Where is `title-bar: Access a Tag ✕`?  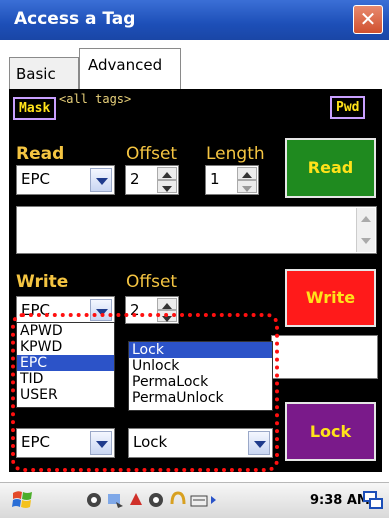
title-bar: Access a Tag ✕ is located at coordinates (194, 20).